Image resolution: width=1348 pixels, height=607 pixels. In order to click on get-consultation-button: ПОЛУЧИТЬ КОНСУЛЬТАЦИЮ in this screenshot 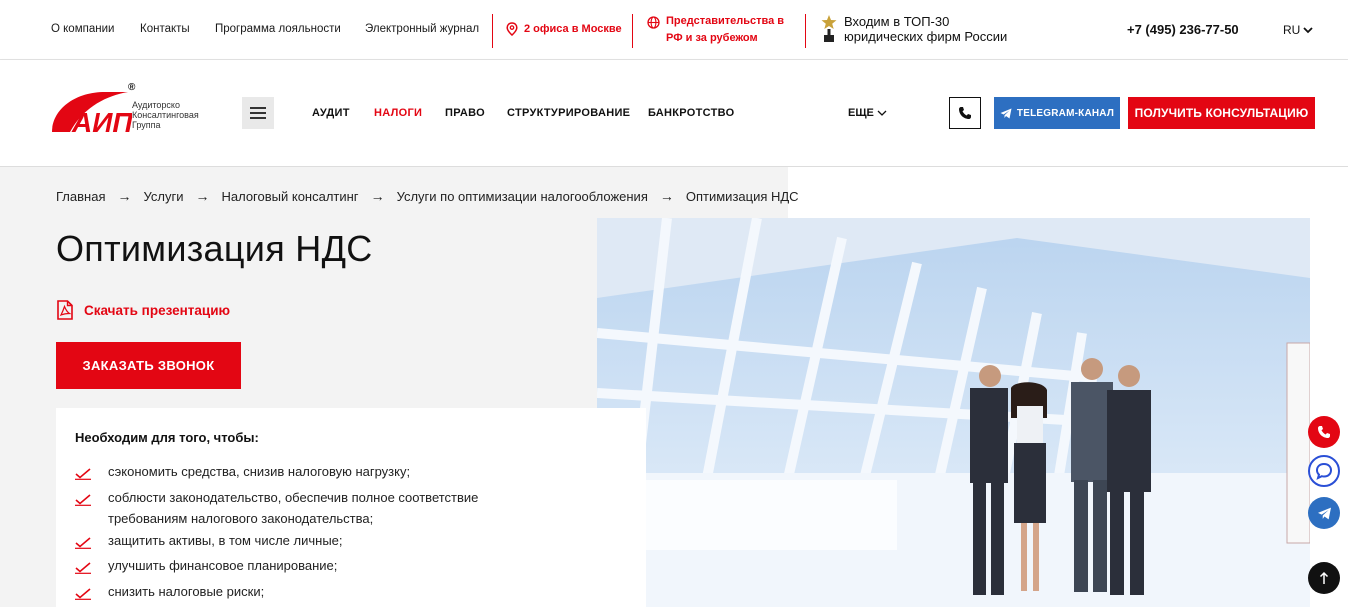, I will do `click(1221, 113)`.